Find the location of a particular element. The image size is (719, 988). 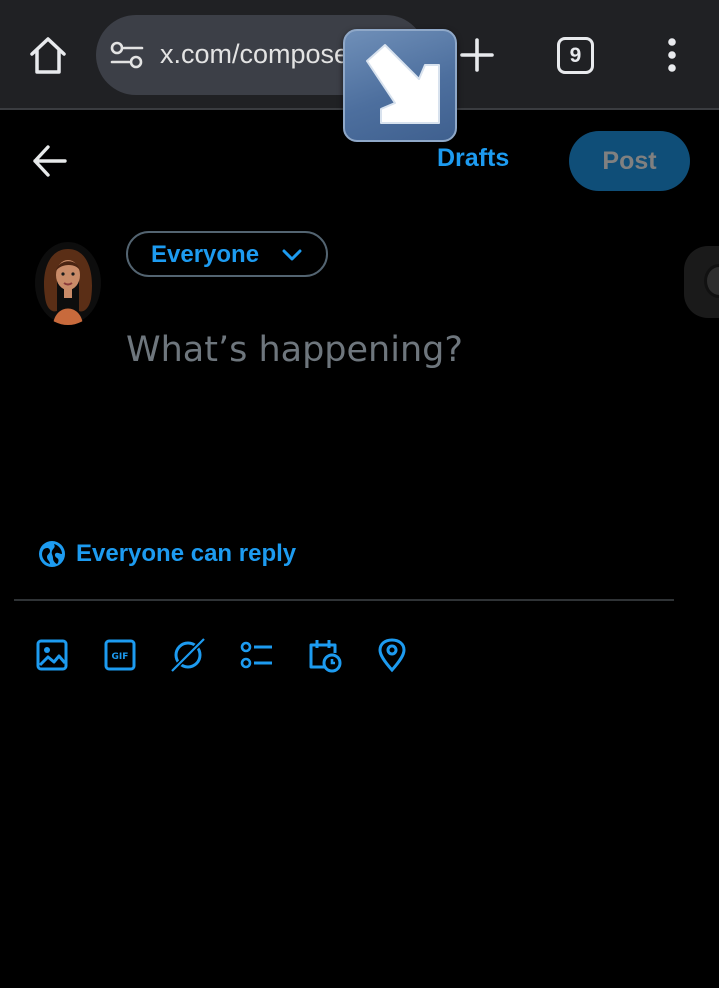

reply-setting-button: Everyone can reply is located at coordinates (167, 554).